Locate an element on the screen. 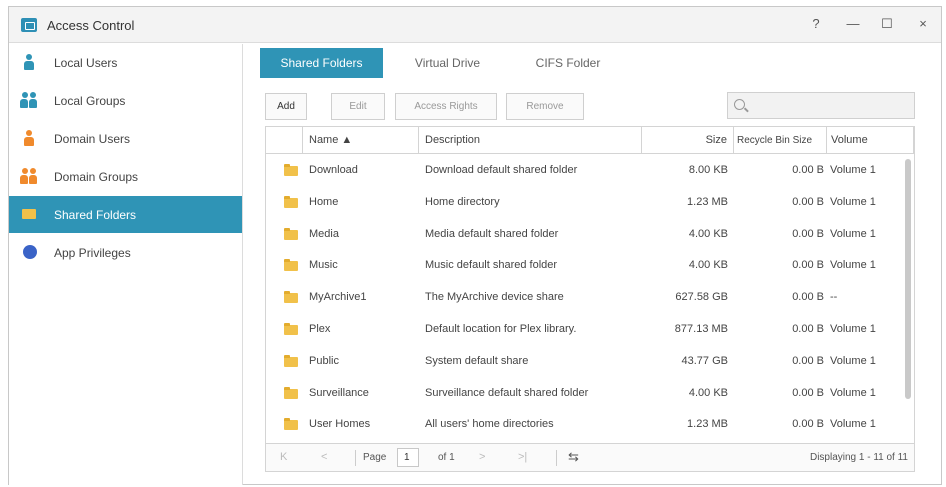  next-page-icon: > is located at coordinates (482, 457).